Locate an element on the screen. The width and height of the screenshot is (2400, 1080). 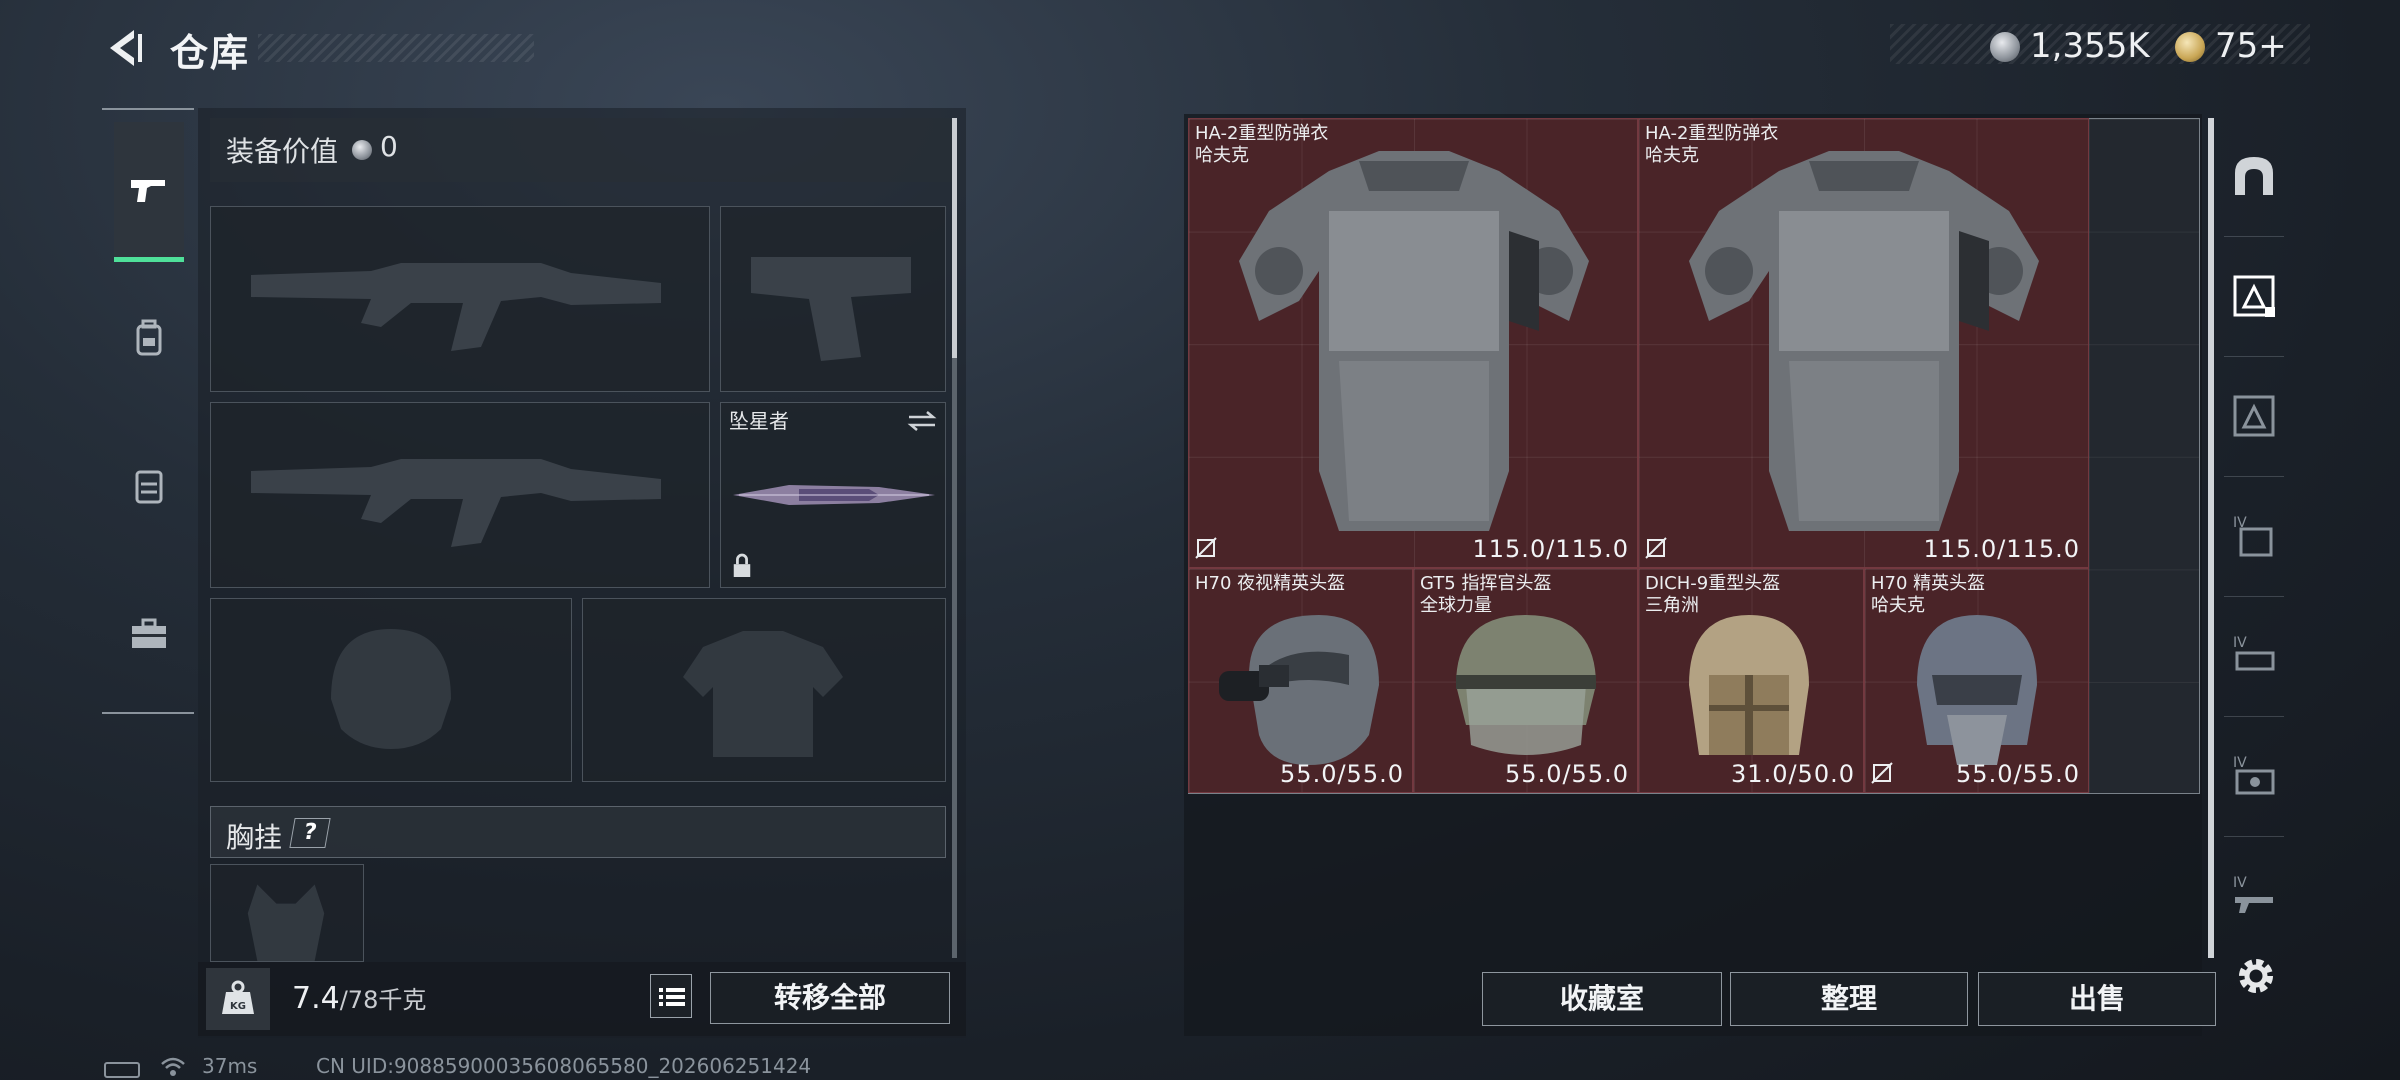
item-name-block: H70 夜视精英头盔 is located at coordinates (1270, 584).